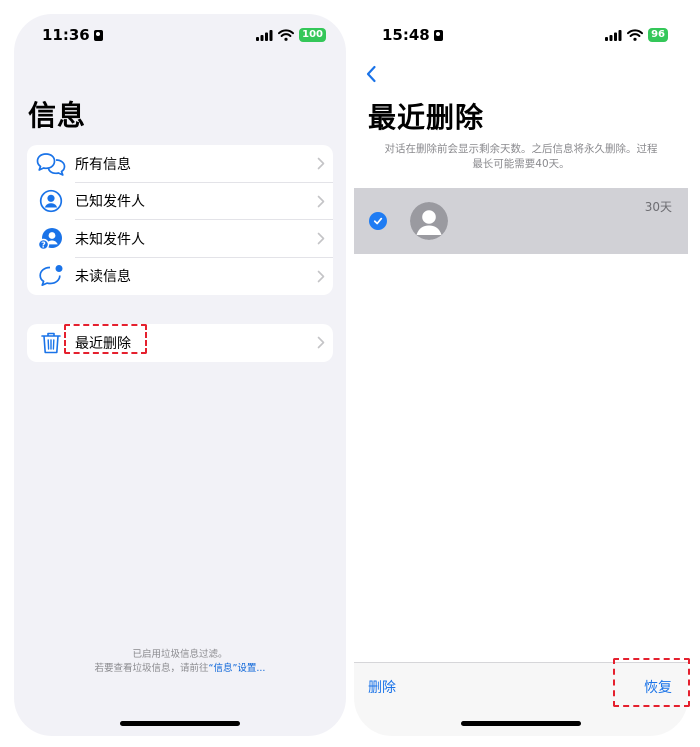 Image resolution: width=700 pixels, height=747 pixels. Describe the element at coordinates (103, 164) in the screenshot. I see `filter-label: 所有信息` at that location.